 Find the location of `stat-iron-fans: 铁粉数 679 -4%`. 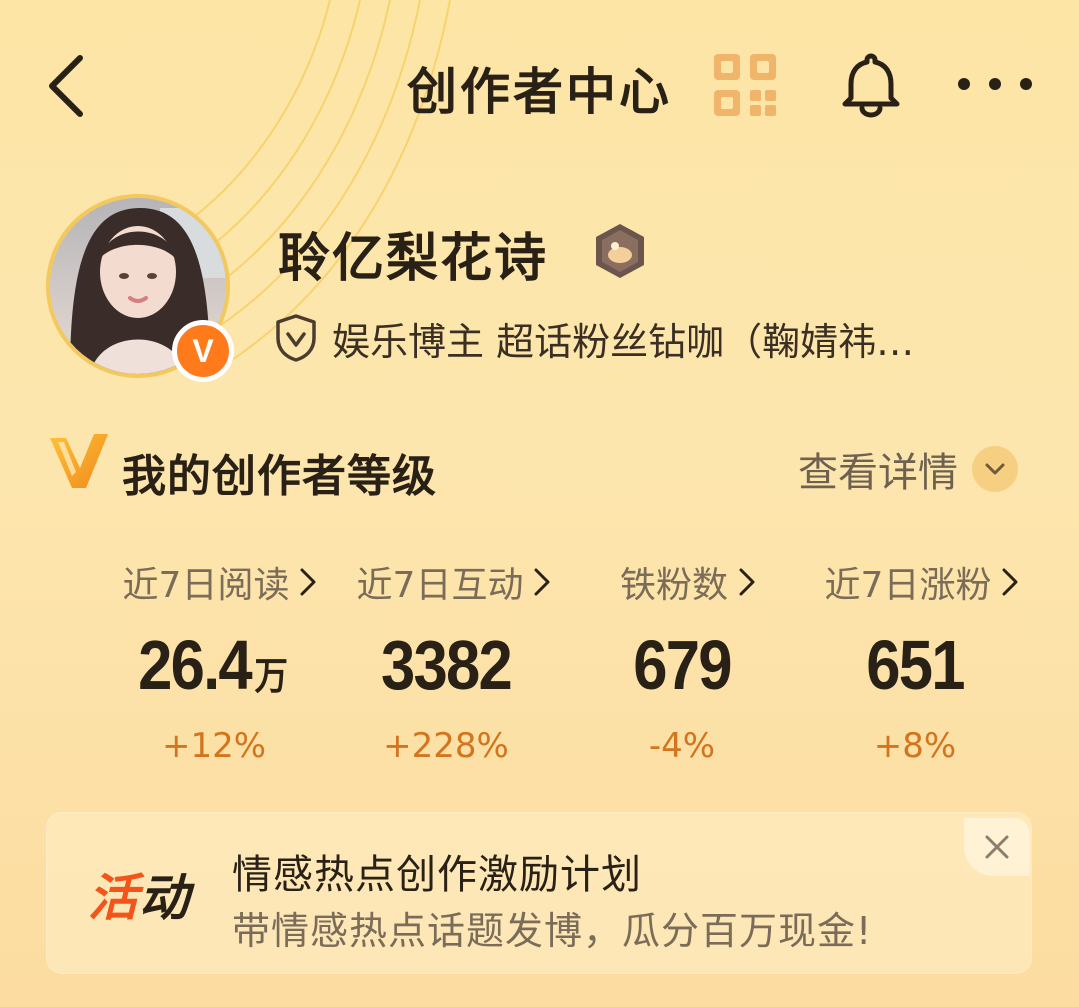

stat-iron-fans: 铁粉数 679 -4% is located at coordinates (688, 661).